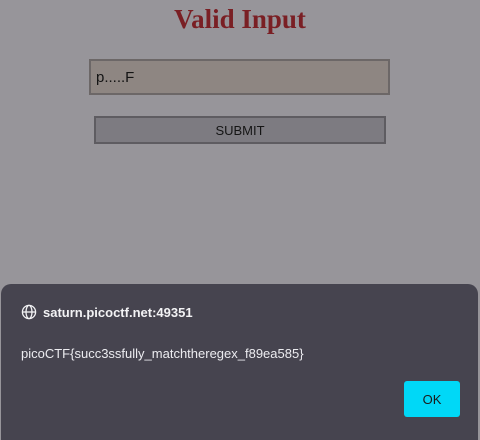 The height and width of the screenshot is (440, 480). I want to click on ok-button: OK, so click(432, 399).